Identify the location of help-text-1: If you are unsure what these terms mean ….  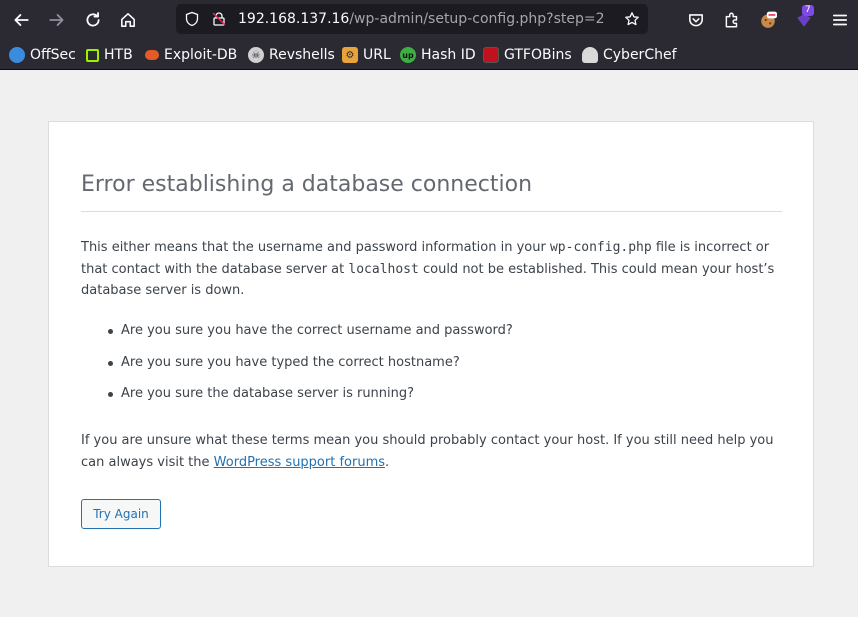
(427, 451).